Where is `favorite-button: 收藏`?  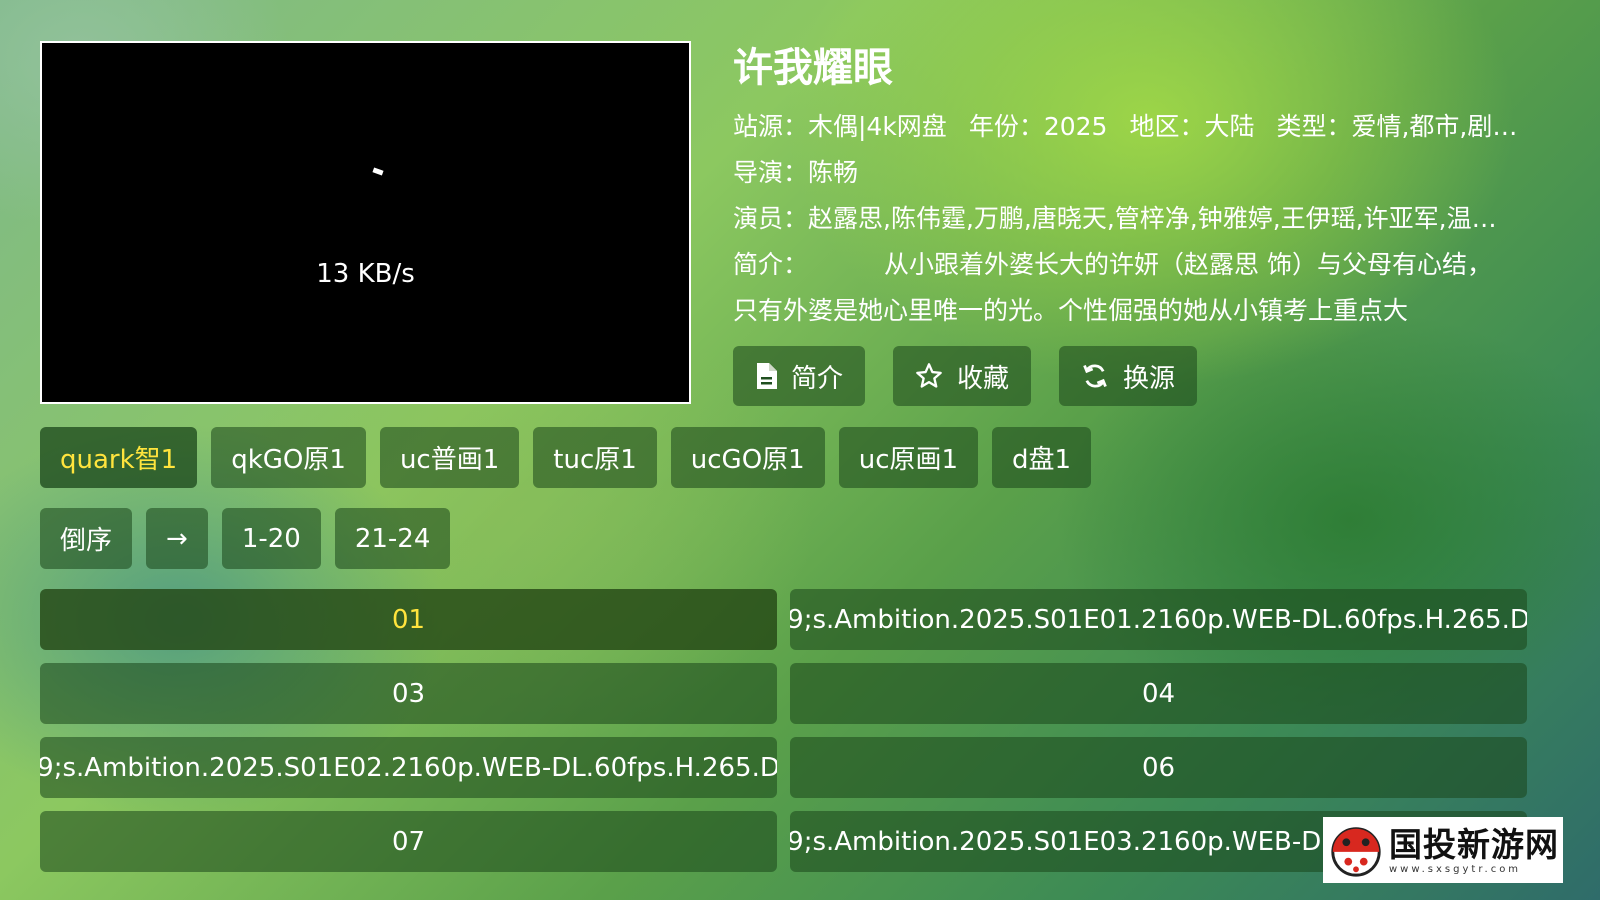
favorite-button: 收藏 is located at coordinates (962, 376).